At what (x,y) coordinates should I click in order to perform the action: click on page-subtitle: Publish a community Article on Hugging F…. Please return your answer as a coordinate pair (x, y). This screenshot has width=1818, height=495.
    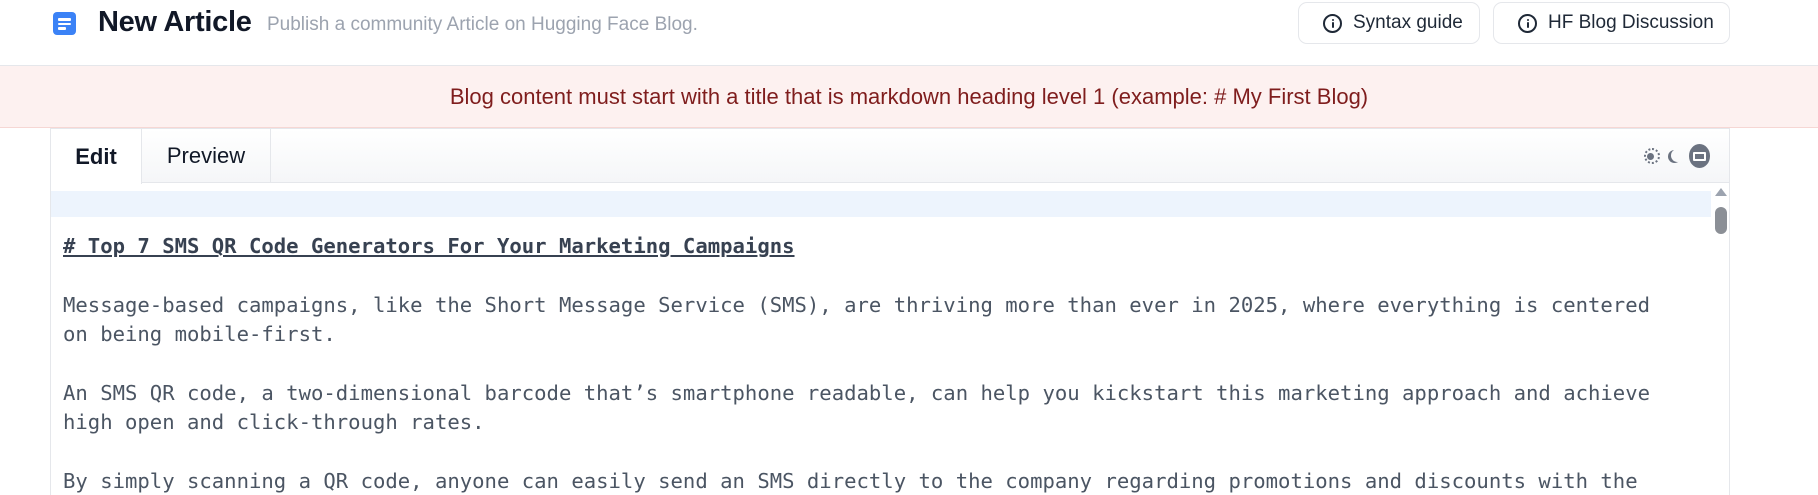
    Looking at the image, I should click on (482, 24).